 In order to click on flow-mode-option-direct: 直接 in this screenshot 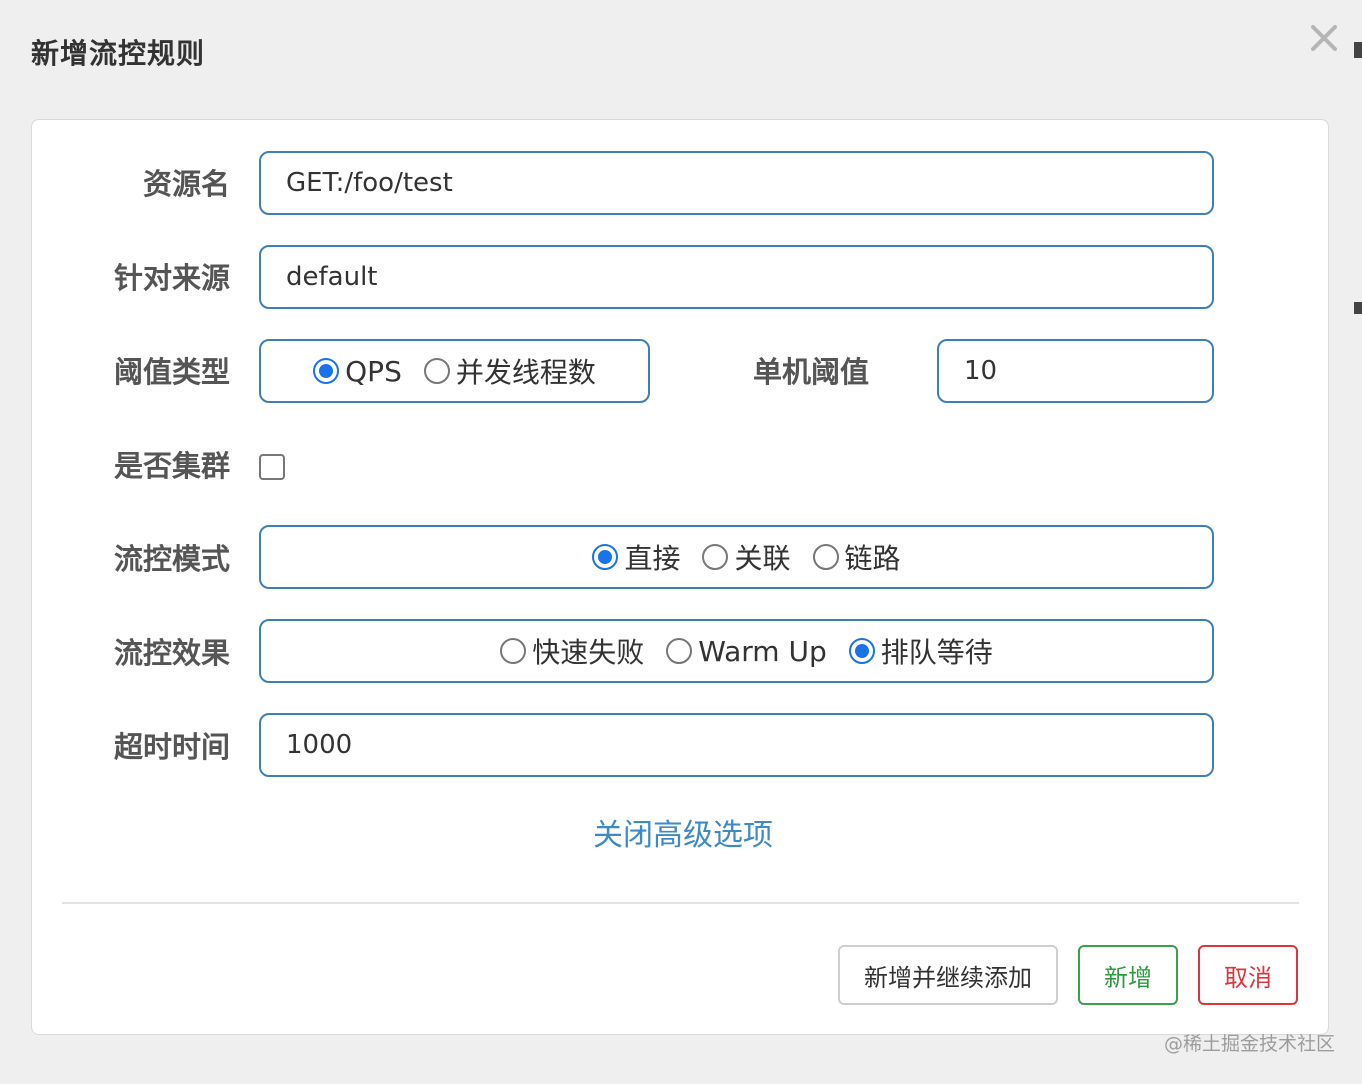, I will do `click(636, 557)`.